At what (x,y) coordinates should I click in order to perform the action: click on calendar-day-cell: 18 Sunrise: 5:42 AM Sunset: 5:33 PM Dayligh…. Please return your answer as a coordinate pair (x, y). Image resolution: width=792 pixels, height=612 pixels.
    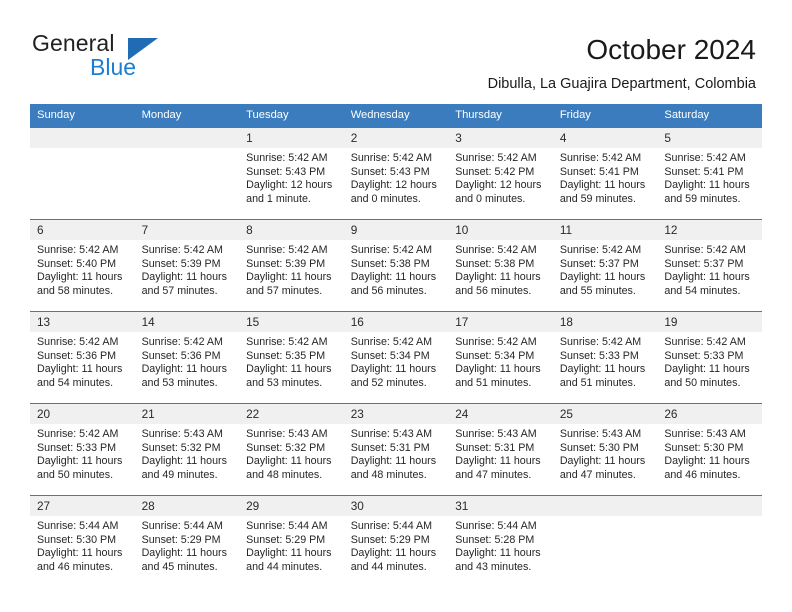
    Looking at the image, I should click on (605, 357).